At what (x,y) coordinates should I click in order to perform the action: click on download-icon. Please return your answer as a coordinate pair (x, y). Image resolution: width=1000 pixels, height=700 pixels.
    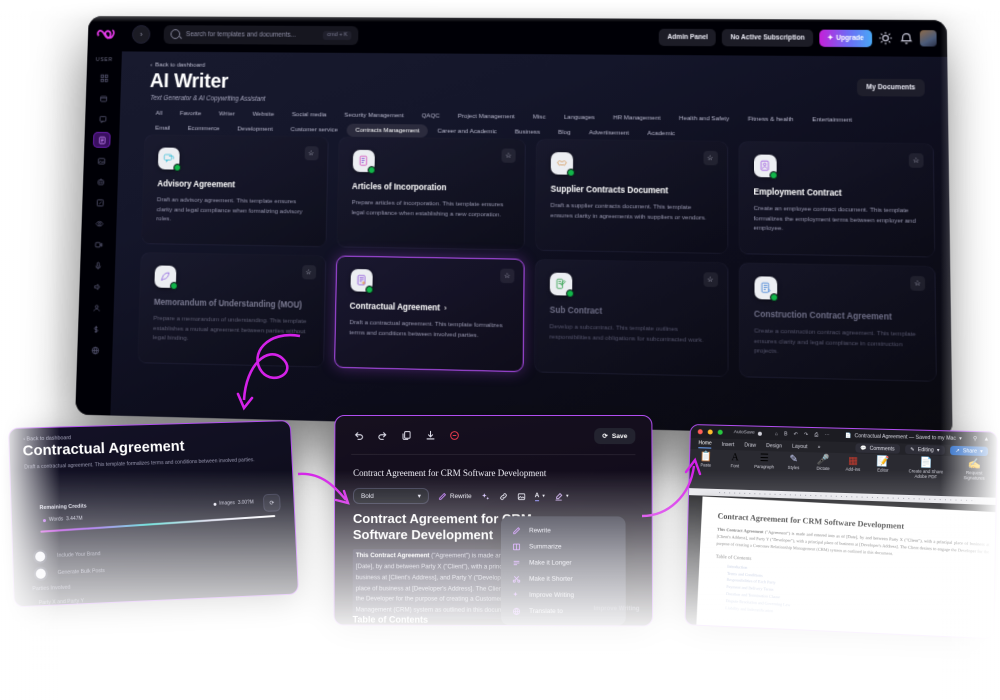
    Looking at the image, I should click on (430, 435).